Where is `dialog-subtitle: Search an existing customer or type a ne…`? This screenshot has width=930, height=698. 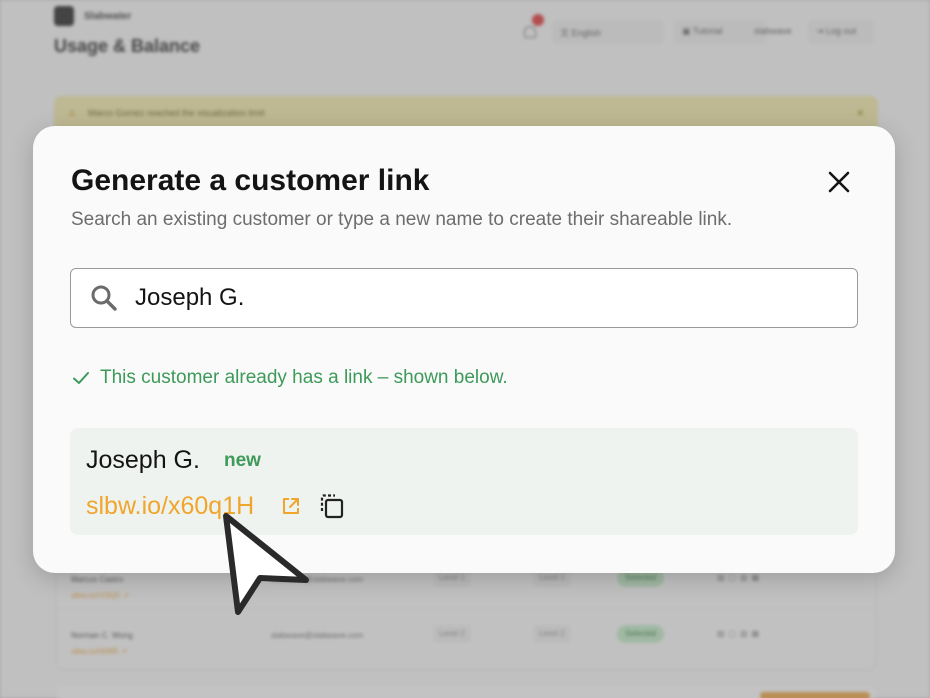
dialog-subtitle: Search an existing customer or type a ne… is located at coordinates (402, 219).